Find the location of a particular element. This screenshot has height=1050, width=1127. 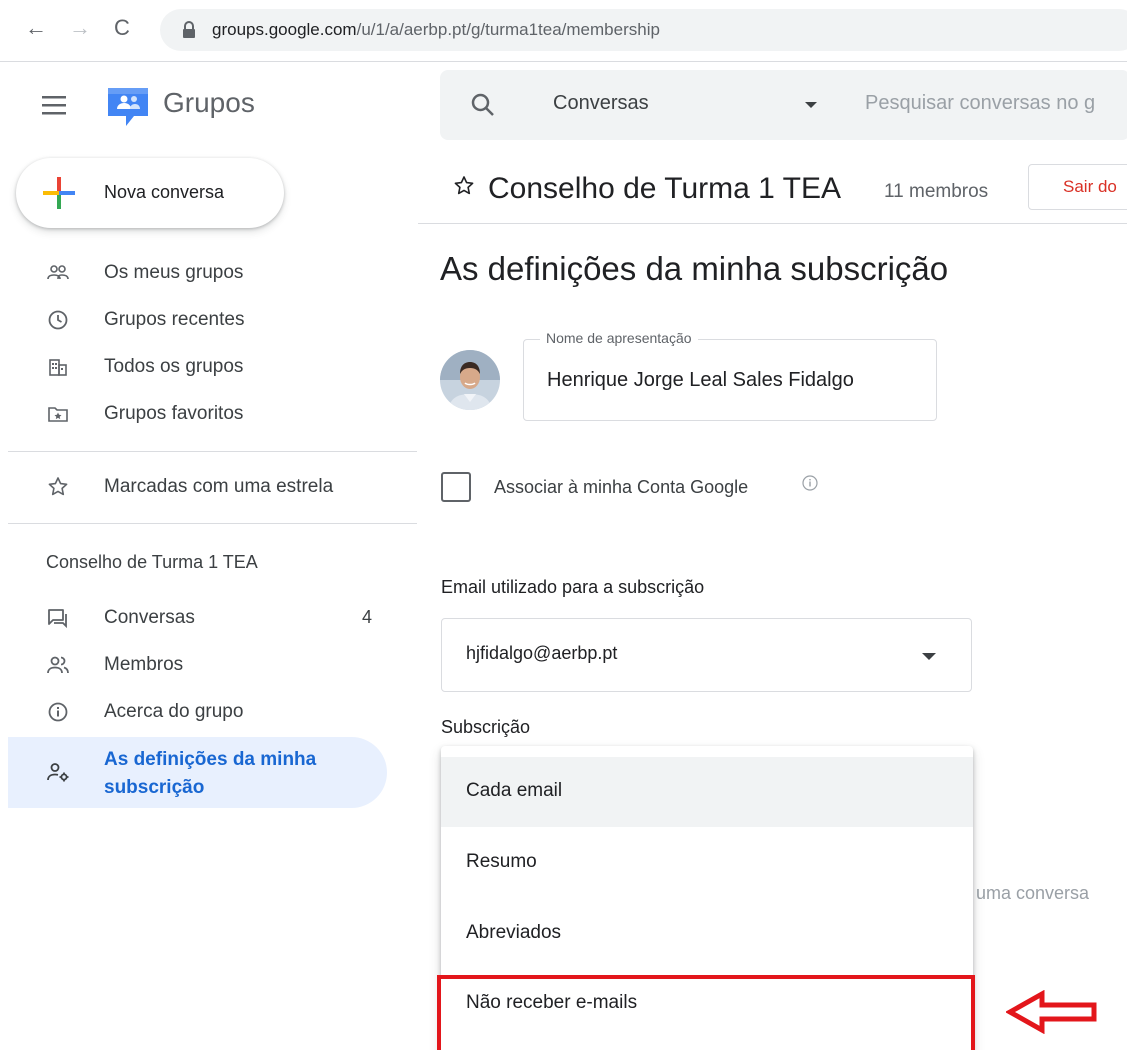

sidebar-item-conversations: Conversas 4 is located at coordinates (193, 618).